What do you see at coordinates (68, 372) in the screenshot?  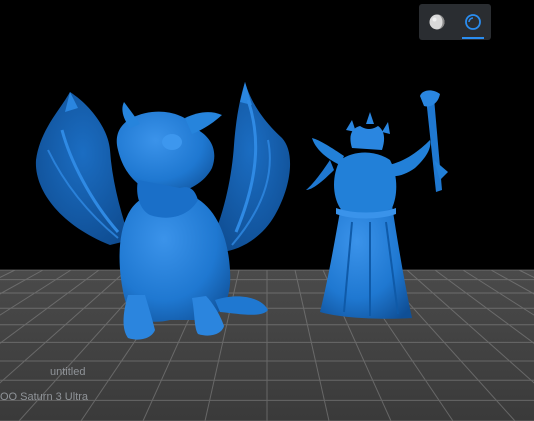 I see `project-name-label: untitled` at bounding box center [68, 372].